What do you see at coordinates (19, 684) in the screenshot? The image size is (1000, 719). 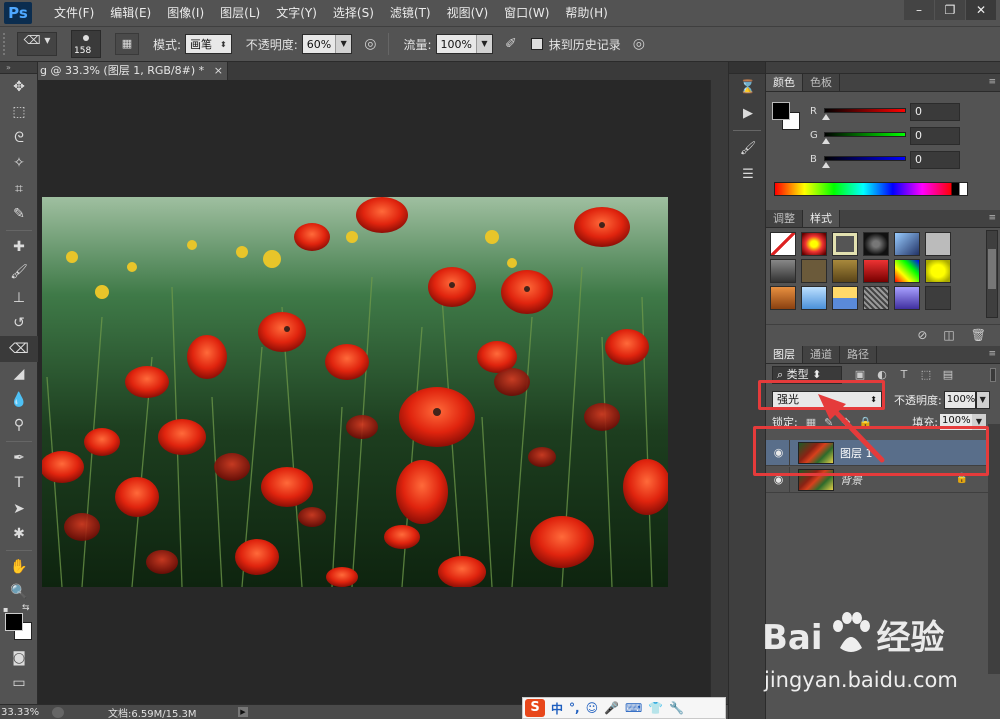 I see `screen-mode-icon: ▭` at bounding box center [19, 684].